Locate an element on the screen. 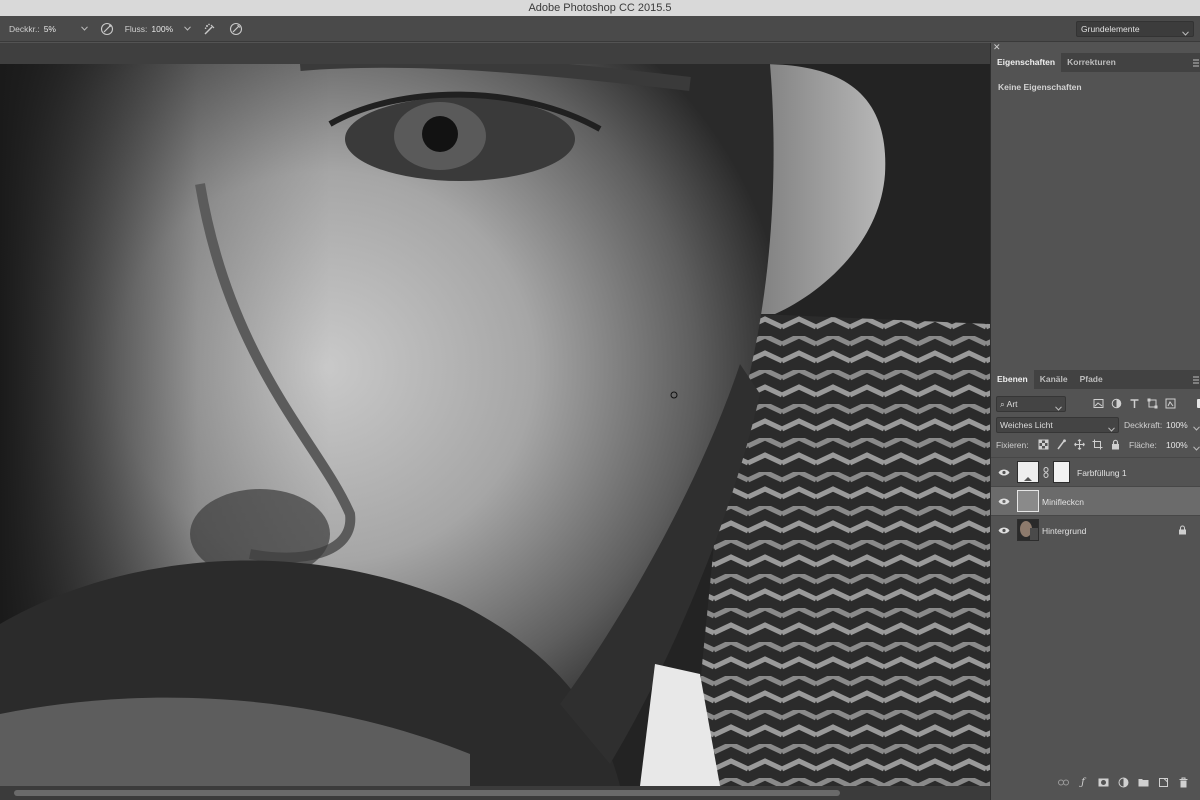 This screenshot has width=1200, height=800. layer-mask-thumbnail is located at coordinates (1061, 472).